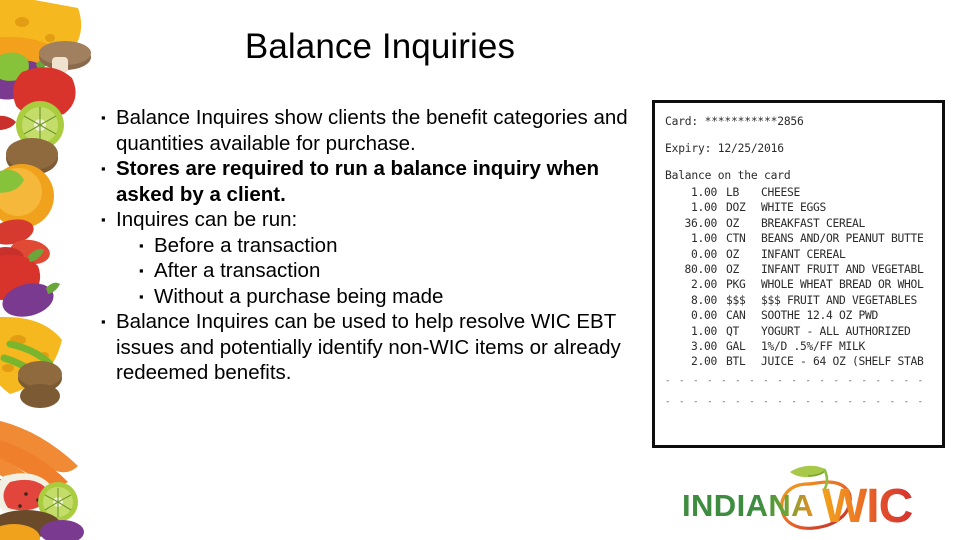  Describe the element at coordinates (207, 219) in the screenshot. I see `bullet-text: Inquires can be run:` at that location.